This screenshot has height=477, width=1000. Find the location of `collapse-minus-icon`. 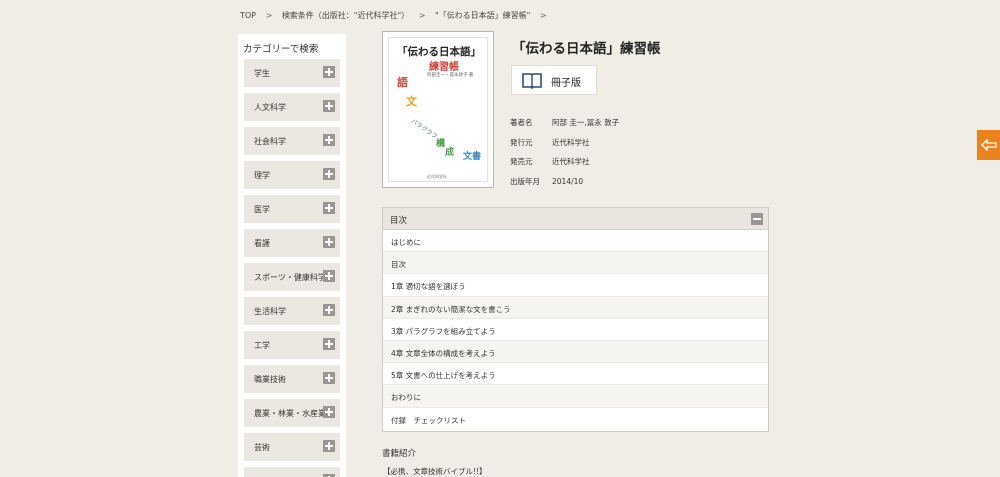

collapse-minus-icon is located at coordinates (757, 219).